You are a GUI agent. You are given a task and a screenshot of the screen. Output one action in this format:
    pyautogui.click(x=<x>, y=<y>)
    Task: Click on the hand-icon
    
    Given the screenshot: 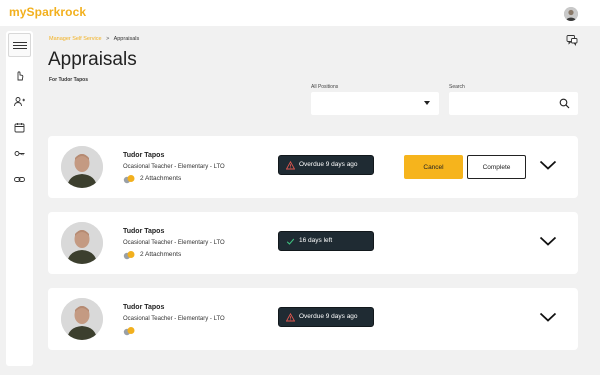 What is the action you would take?
    pyautogui.click(x=19, y=75)
    